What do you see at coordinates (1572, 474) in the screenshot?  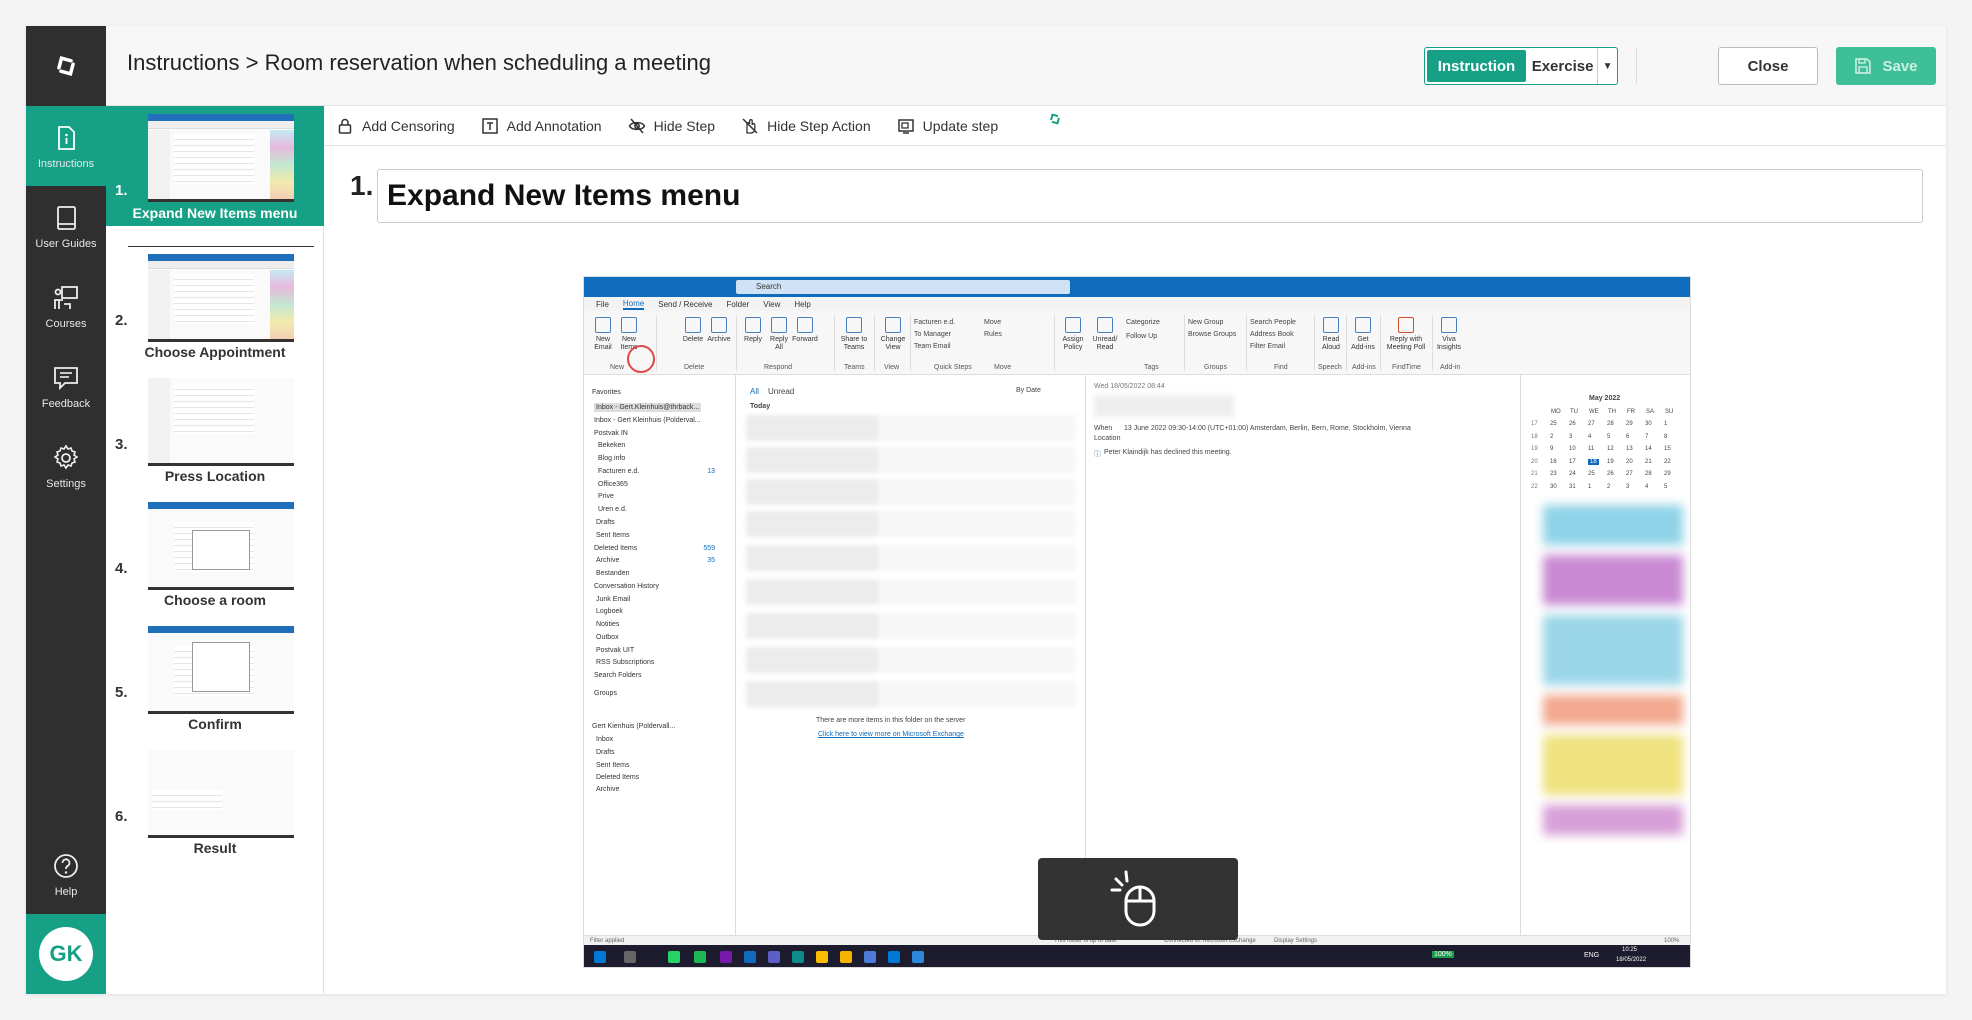 I see `calendar-day: 24` at bounding box center [1572, 474].